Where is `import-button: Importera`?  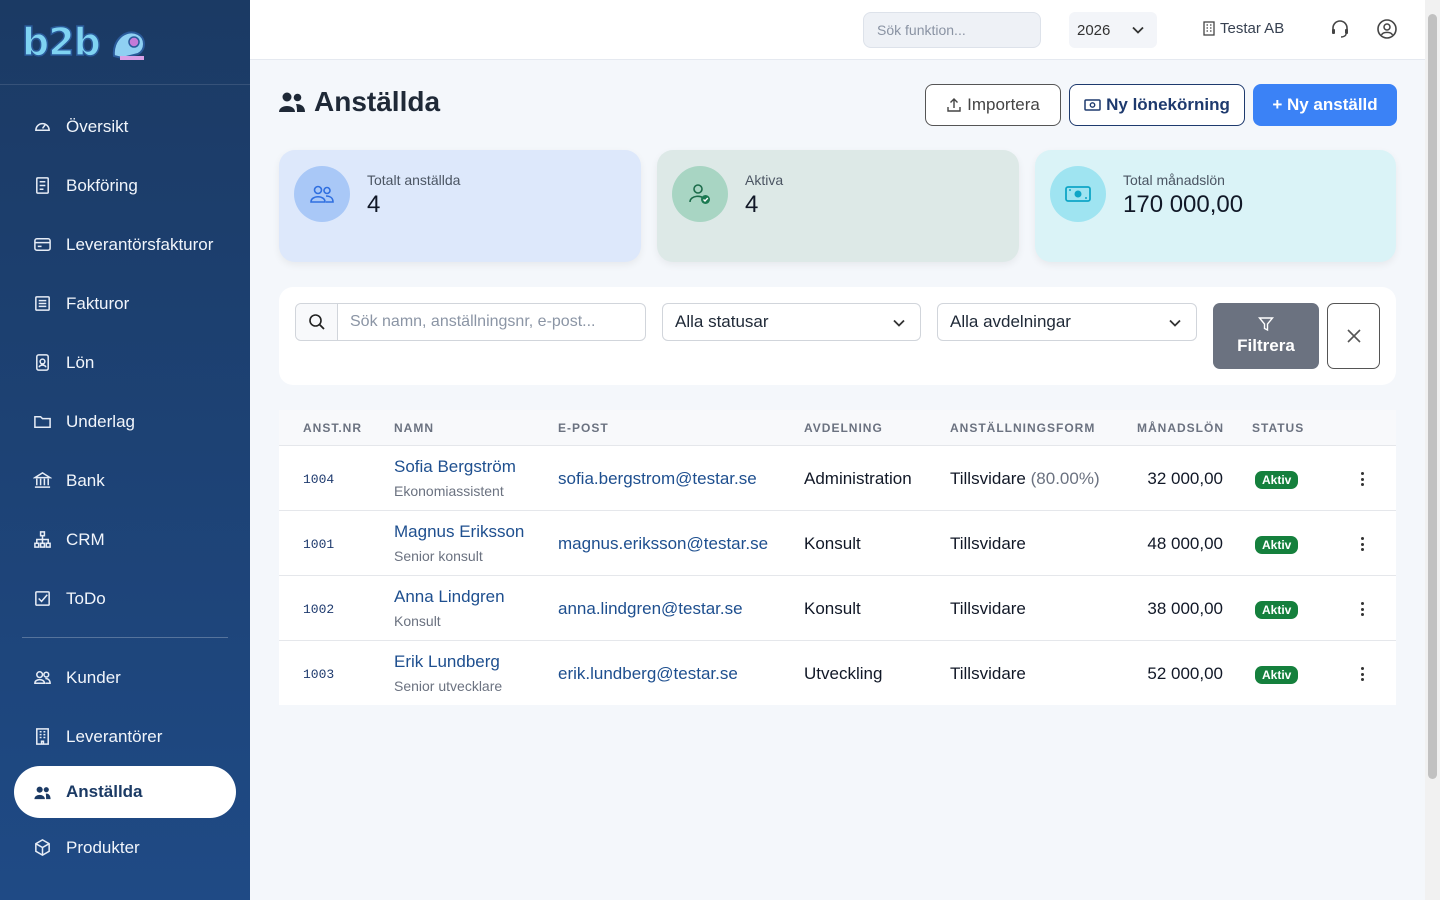
import-button: Importera is located at coordinates (993, 105).